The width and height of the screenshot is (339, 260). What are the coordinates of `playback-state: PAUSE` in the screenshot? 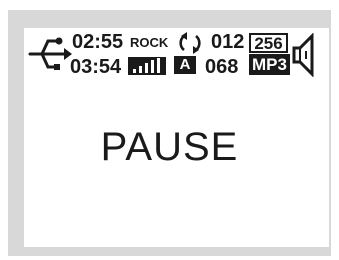 It's located at (169, 147).